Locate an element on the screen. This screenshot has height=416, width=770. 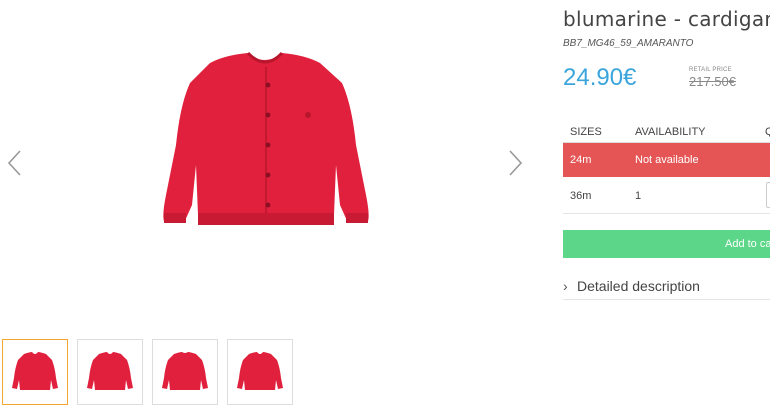
detailed-description-label: Detailed description is located at coordinates (638, 286).